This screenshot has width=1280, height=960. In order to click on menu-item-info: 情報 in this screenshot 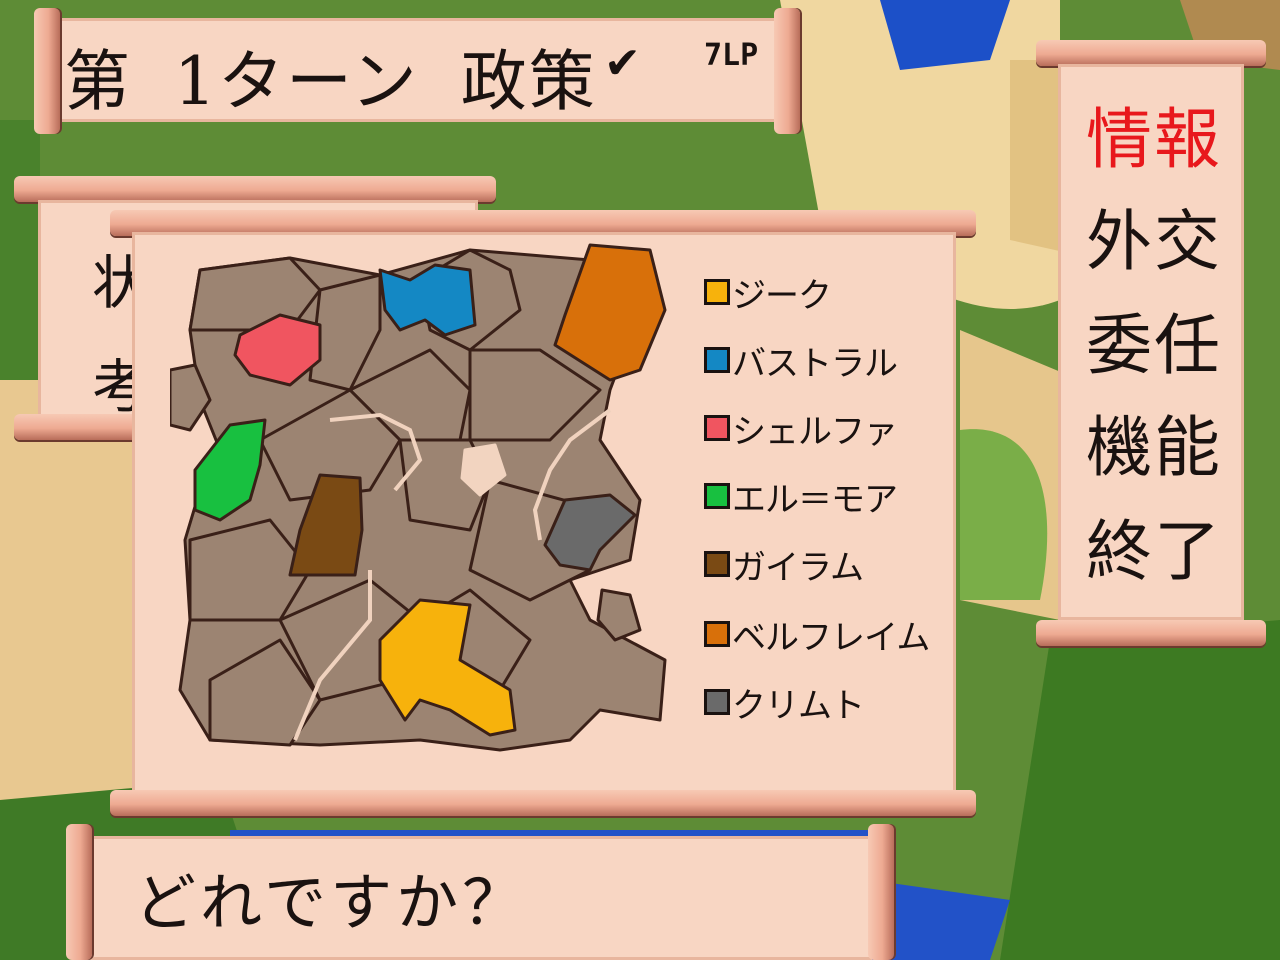, I will do `click(1156, 140)`.